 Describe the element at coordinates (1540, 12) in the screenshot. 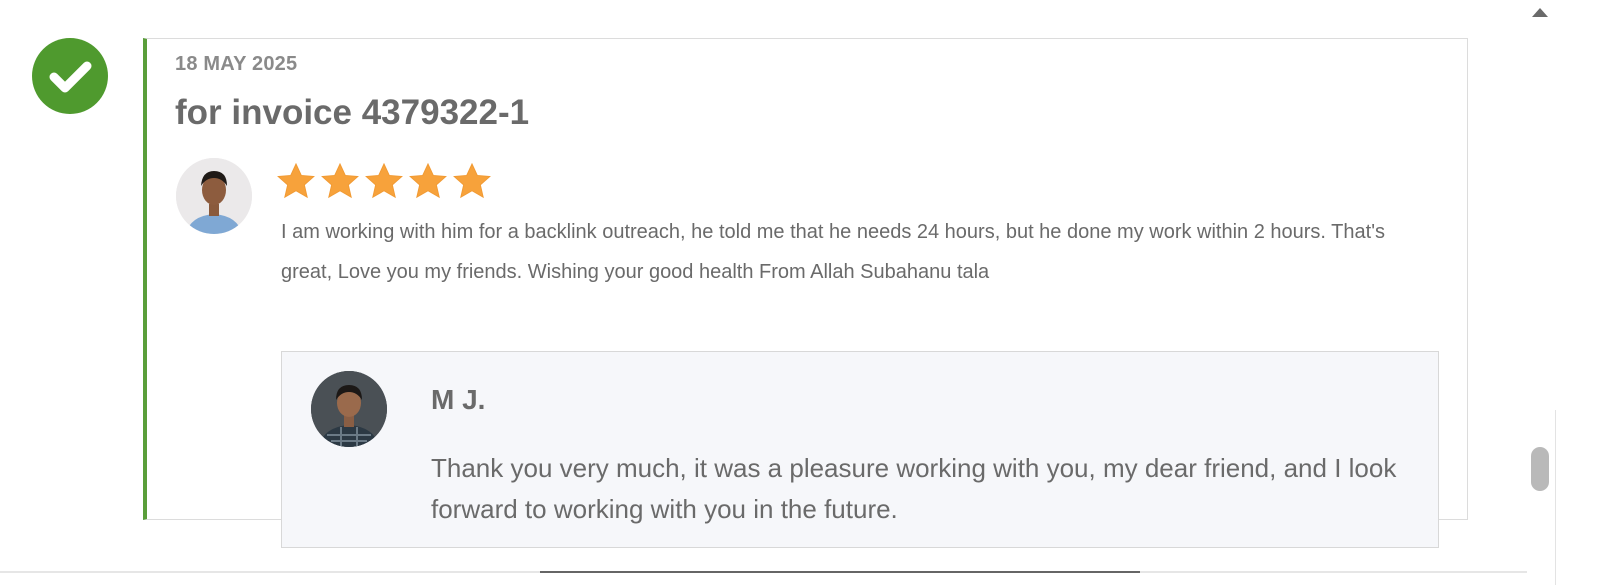

I see `arrow-up-icon` at that location.